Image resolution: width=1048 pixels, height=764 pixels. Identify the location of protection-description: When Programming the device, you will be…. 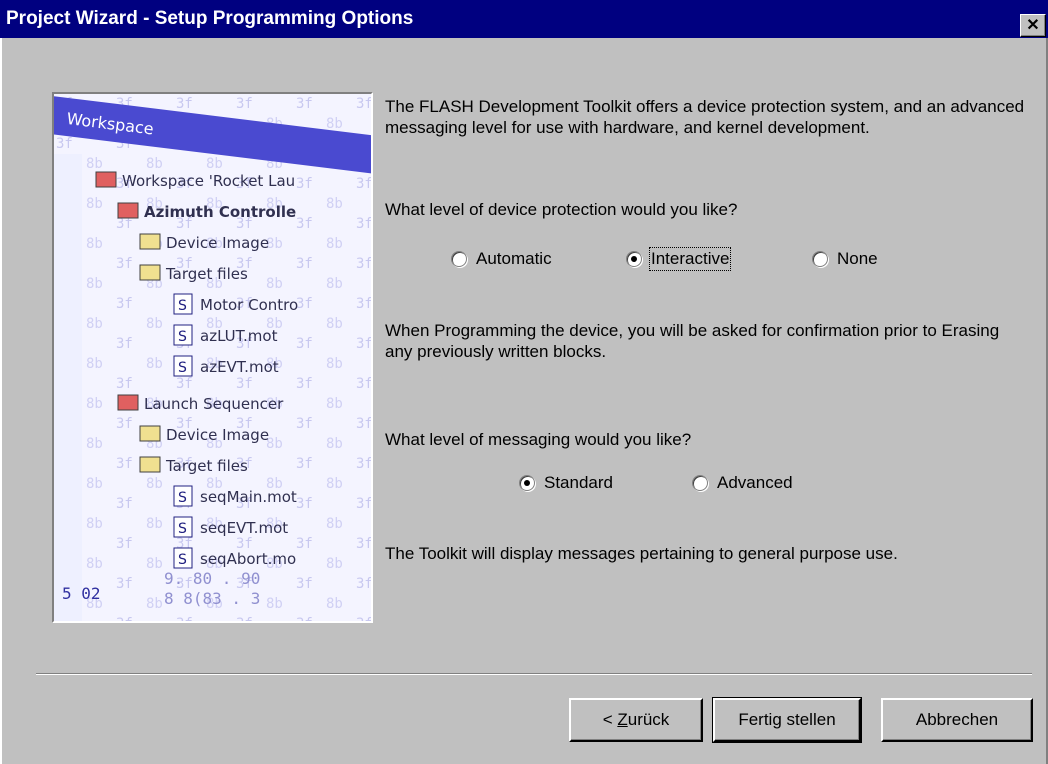
(692, 341).